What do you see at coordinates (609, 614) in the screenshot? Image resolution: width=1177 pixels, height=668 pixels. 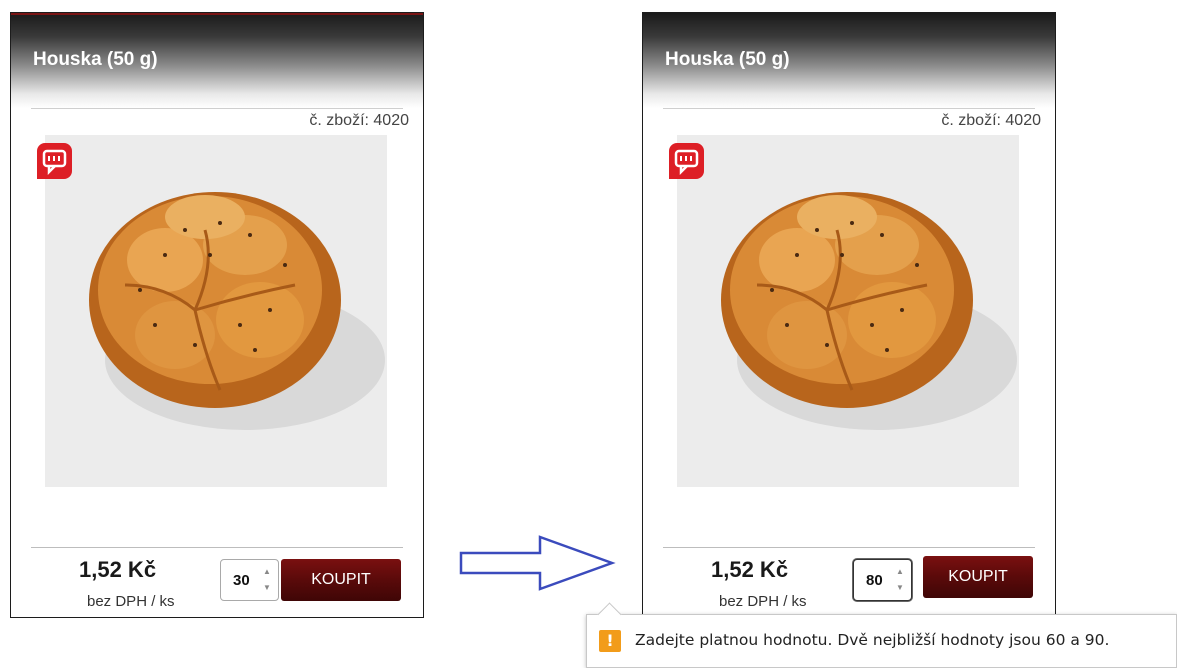 I see `tooltip-pointer` at bounding box center [609, 614].